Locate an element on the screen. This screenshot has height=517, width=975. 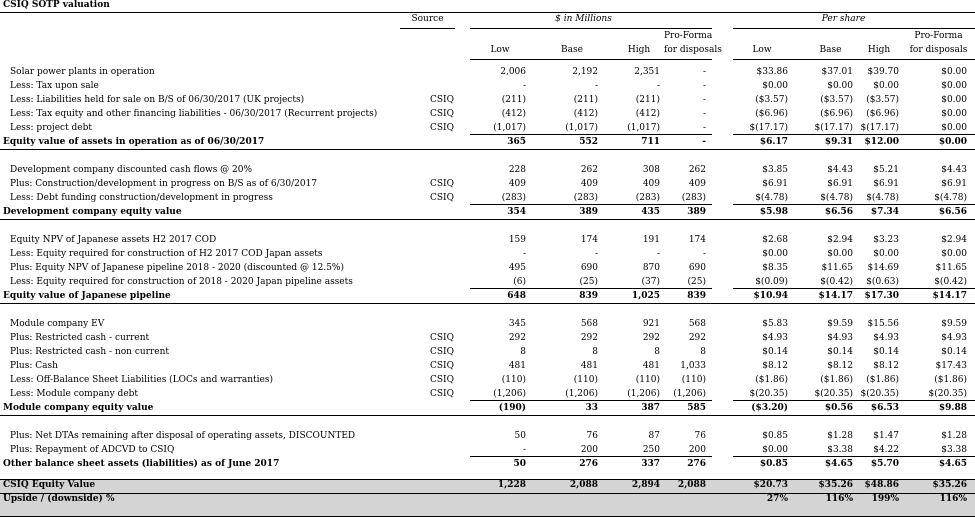
pershare-cell: $12.00 is located at coordinates (881, 142).